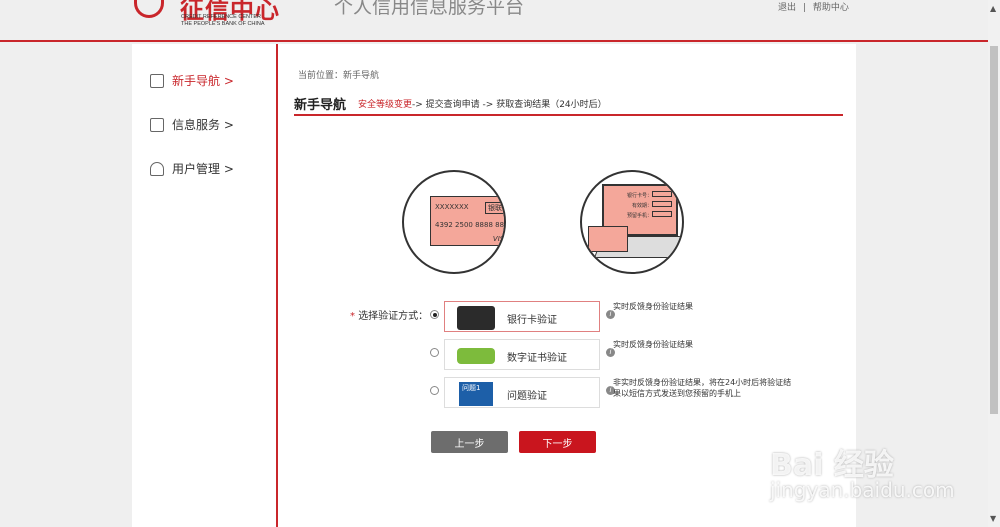 The width and height of the screenshot is (1000, 527). Describe the element at coordinates (157, 80) in the screenshot. I see `book-icon` at that location.